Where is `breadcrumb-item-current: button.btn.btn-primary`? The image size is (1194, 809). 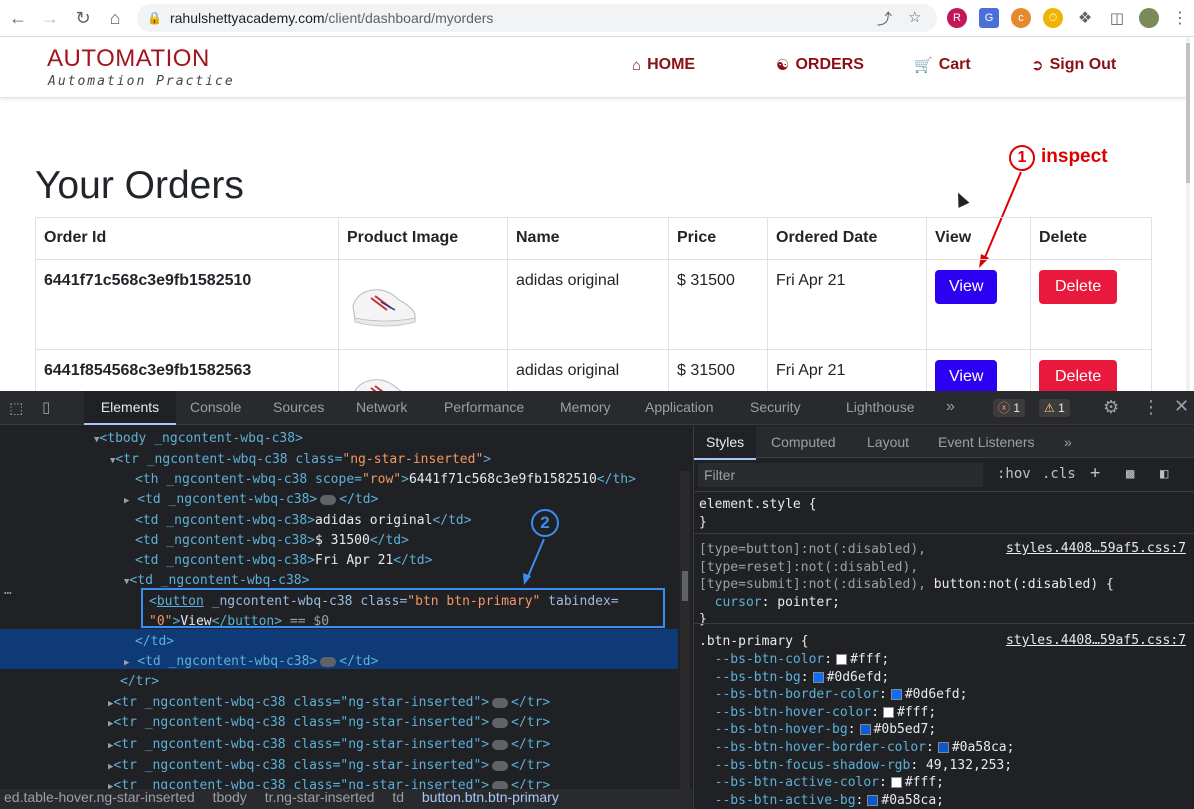
breadcrumb-item-current: button.btn.btn-primary is located at coordinates (490, 797).